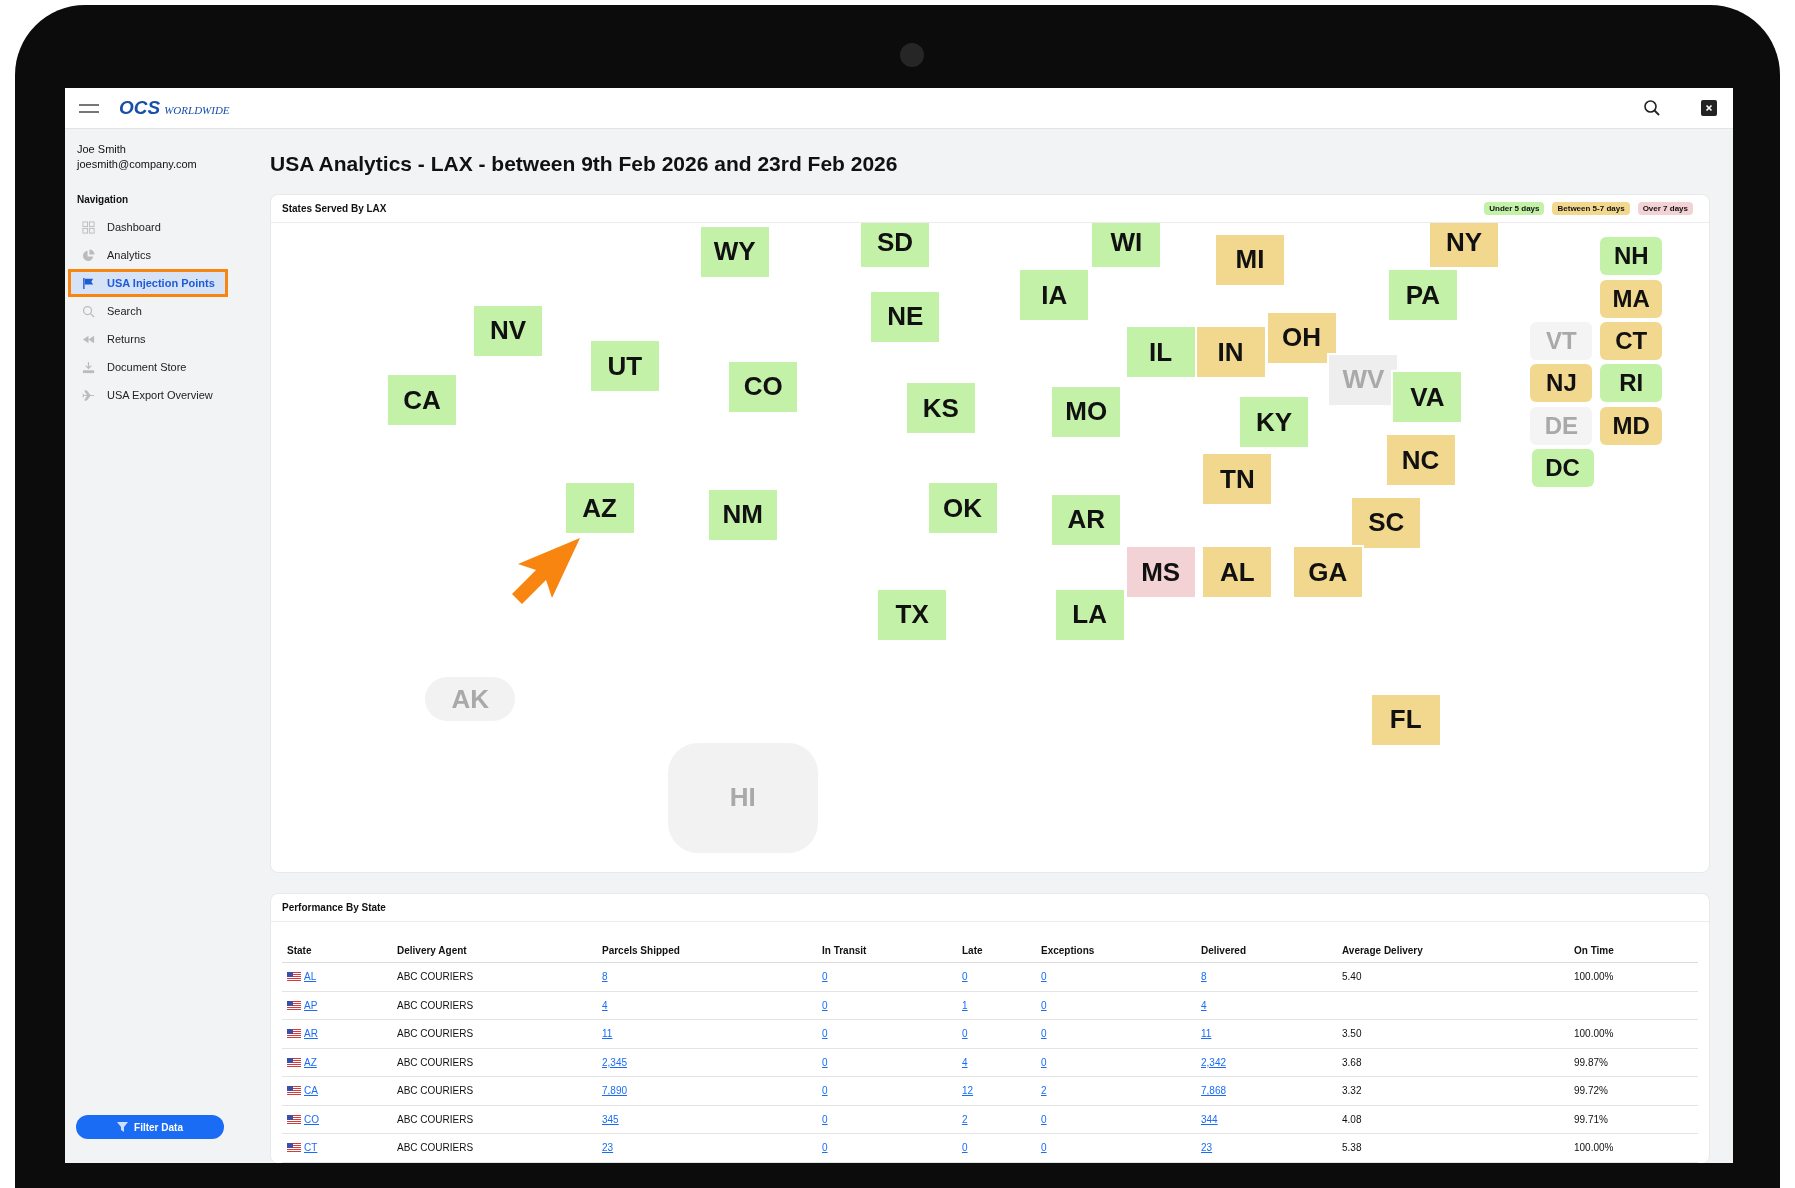 The height and width of the screenshot is (1188, 1795). Describe the element at coordinates (1274, 422) in the screenshot. I see `state-region: KY` at that location.